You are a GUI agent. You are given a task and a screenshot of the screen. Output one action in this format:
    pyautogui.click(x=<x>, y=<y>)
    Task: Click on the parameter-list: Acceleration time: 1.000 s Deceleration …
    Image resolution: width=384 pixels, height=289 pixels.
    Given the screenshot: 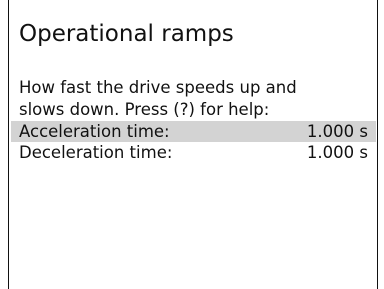 What is the action you would take?
    pyautogui.click(x=193, y=142)
    